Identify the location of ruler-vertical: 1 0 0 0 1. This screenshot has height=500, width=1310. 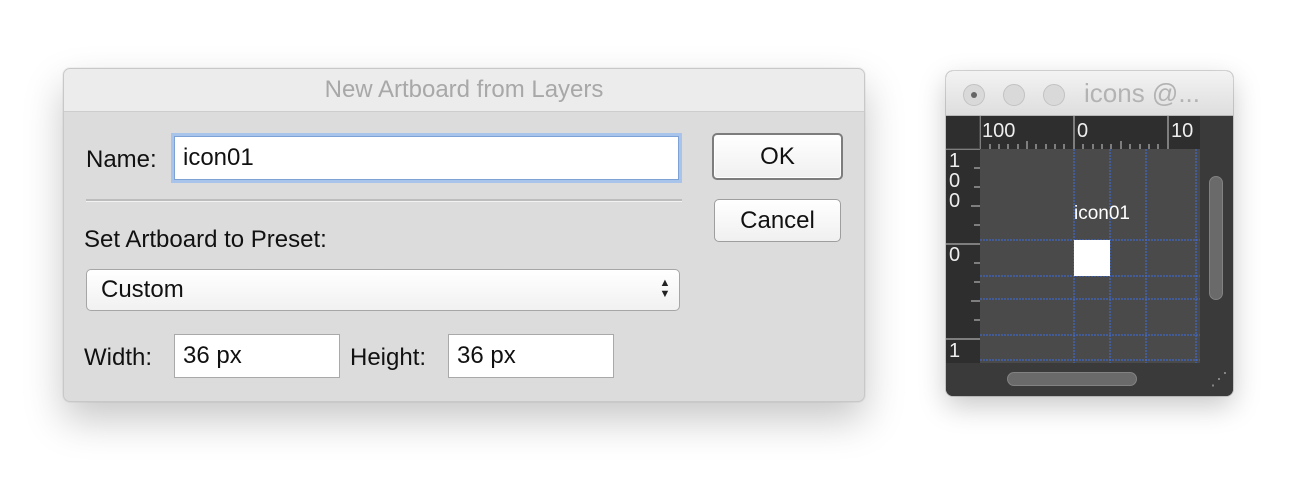
(963, 256).